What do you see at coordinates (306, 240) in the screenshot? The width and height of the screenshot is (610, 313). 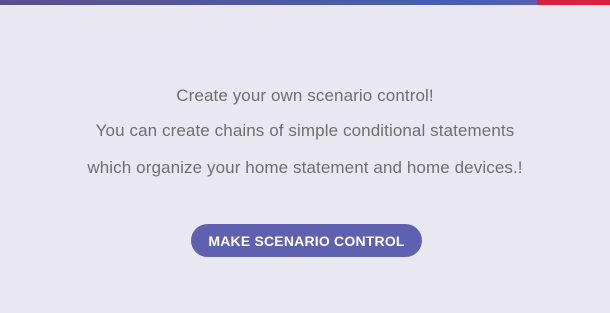 I see `make-scenario-control-button: MAKE SCENARIO CONTROL` at bounding box center [306, 240].